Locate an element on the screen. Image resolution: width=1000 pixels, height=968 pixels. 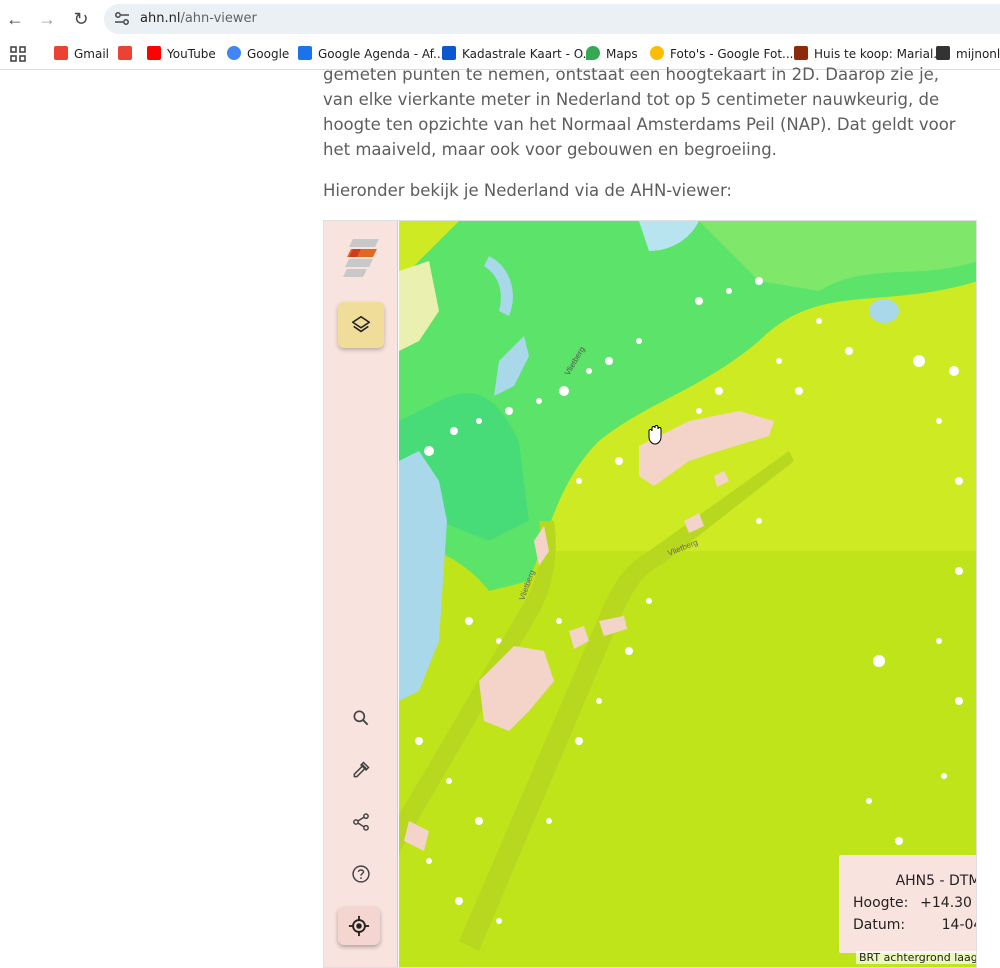
bookmark-label: YouTube is located at coordinates (191, 54).